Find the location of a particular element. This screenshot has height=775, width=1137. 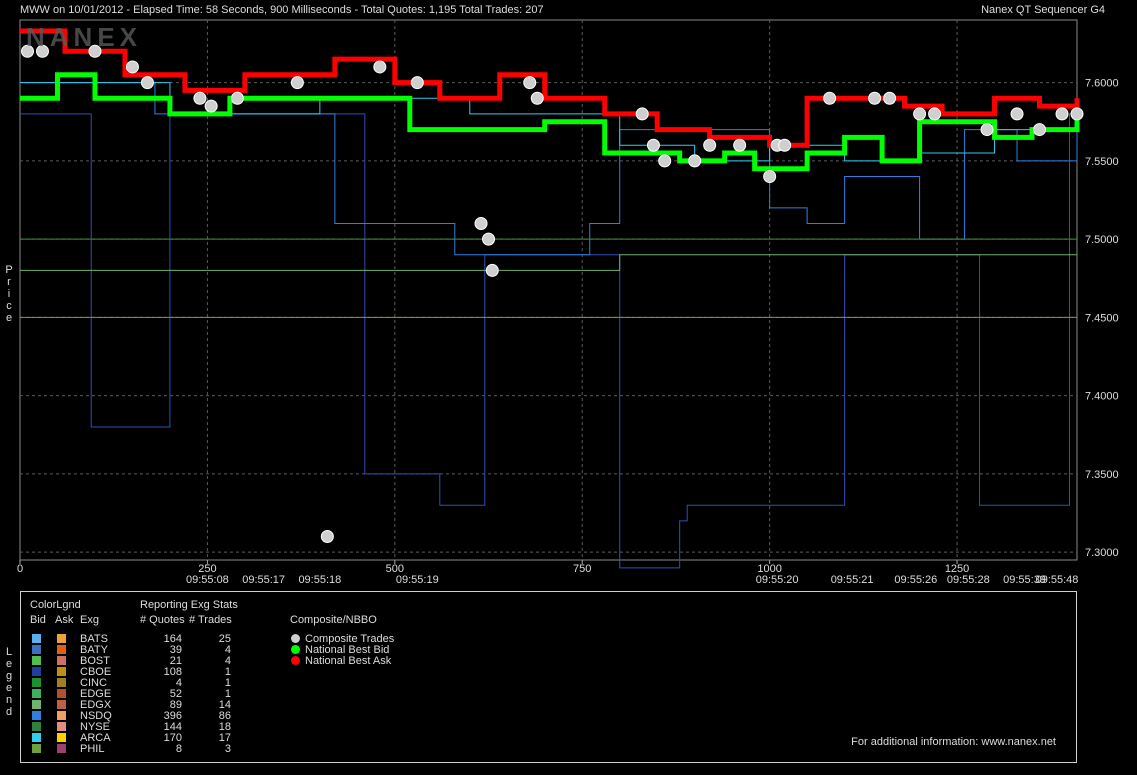

x-tick-label: 0 is located at coordinates (20, 569).